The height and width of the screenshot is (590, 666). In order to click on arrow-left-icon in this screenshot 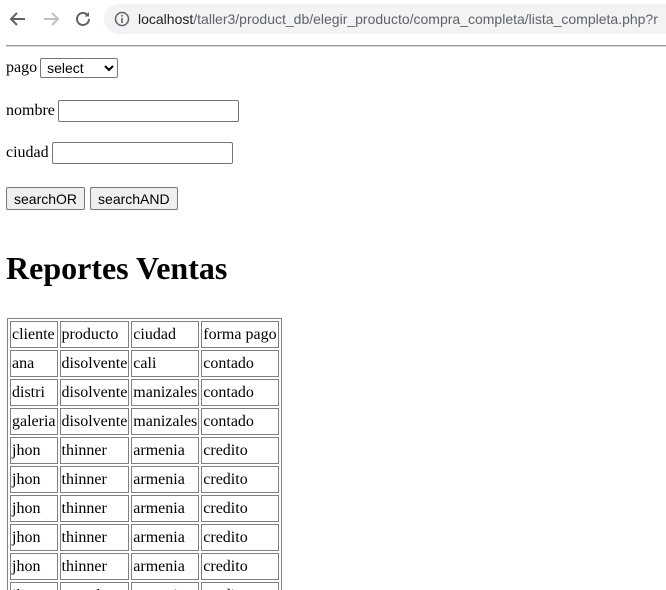, I will do `click(17, 19)`.